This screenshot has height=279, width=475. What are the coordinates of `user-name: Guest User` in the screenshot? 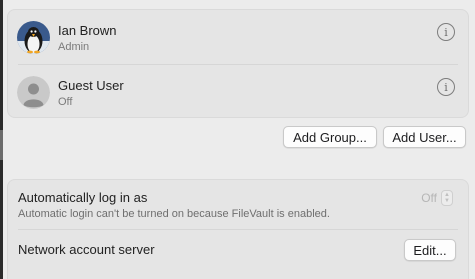 It's located at (91, 85).